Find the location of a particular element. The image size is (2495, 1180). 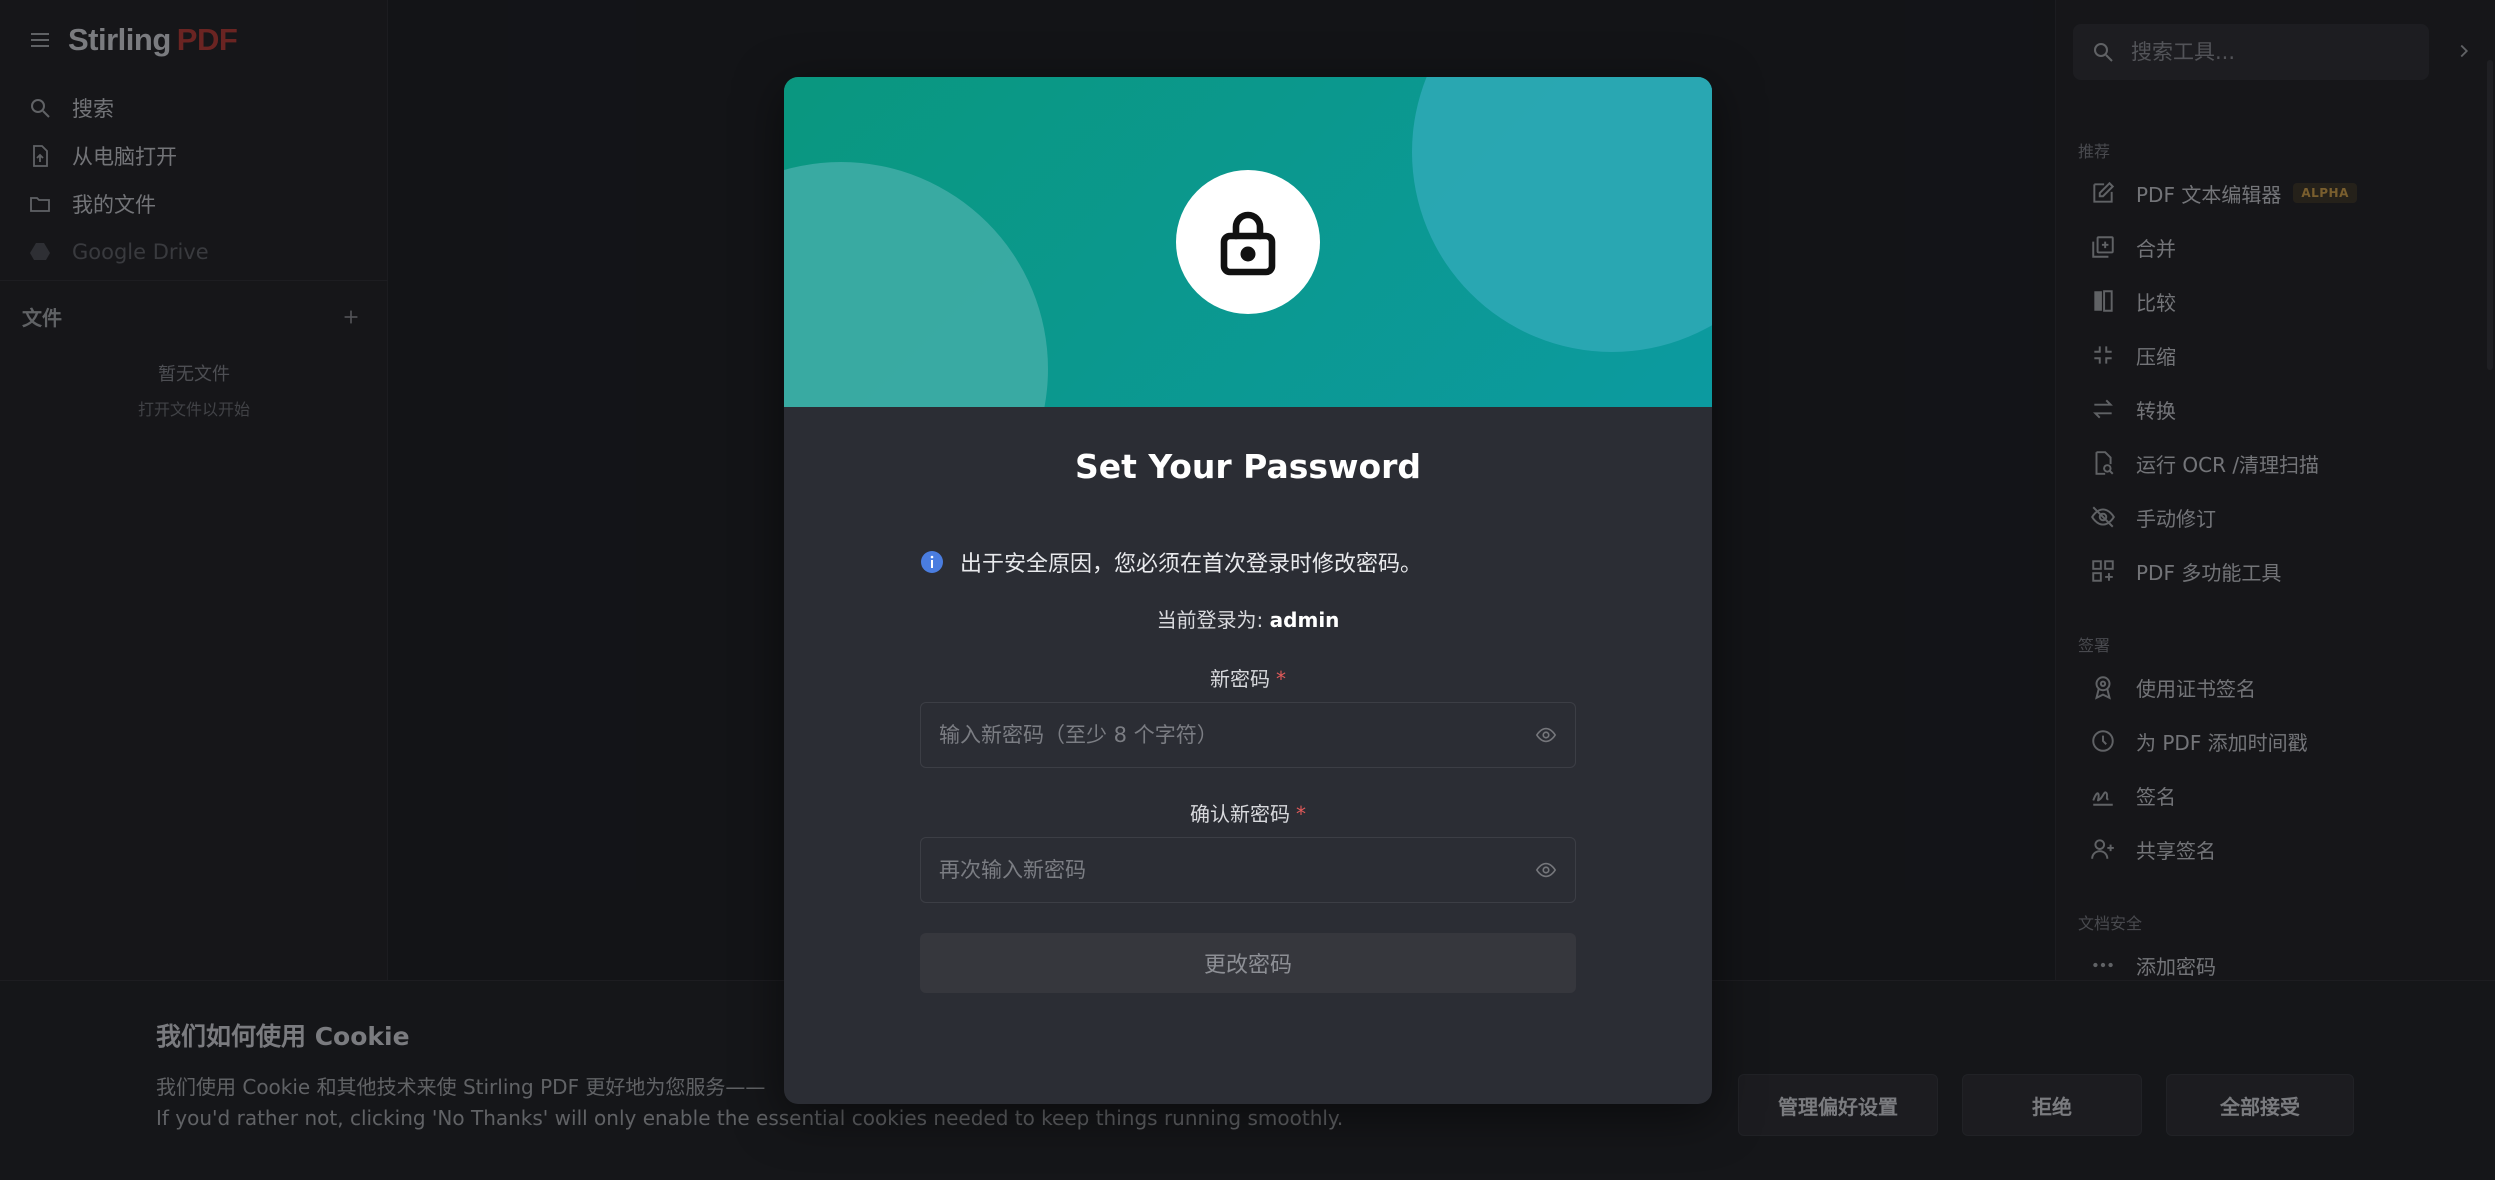

logged-in-as: 当前登录为: admin is located at coordinates (1248, 618).